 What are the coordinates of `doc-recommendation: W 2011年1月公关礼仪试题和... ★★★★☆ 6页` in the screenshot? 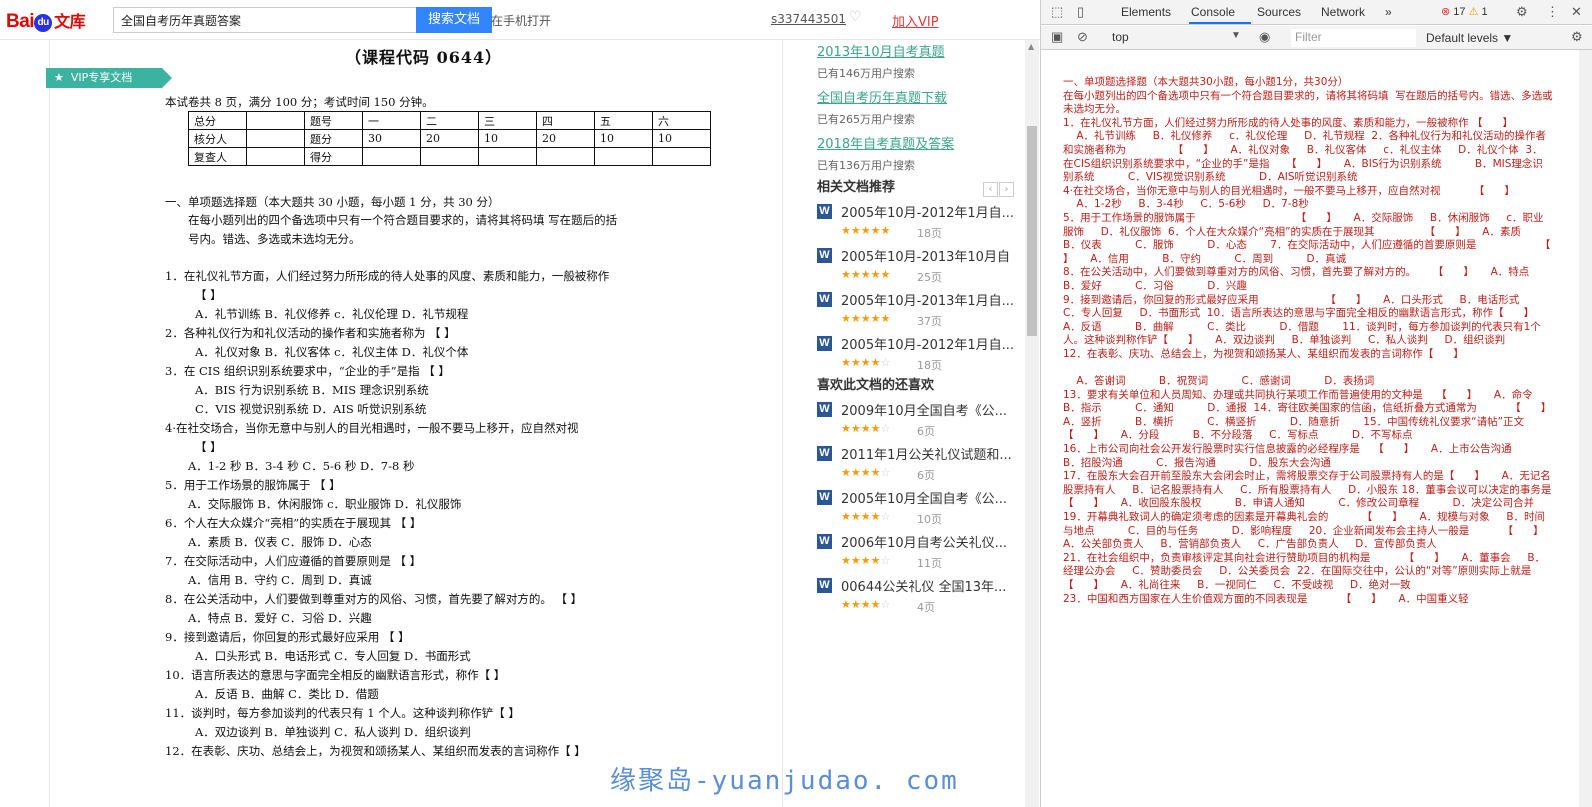 It's located at (919, 467).